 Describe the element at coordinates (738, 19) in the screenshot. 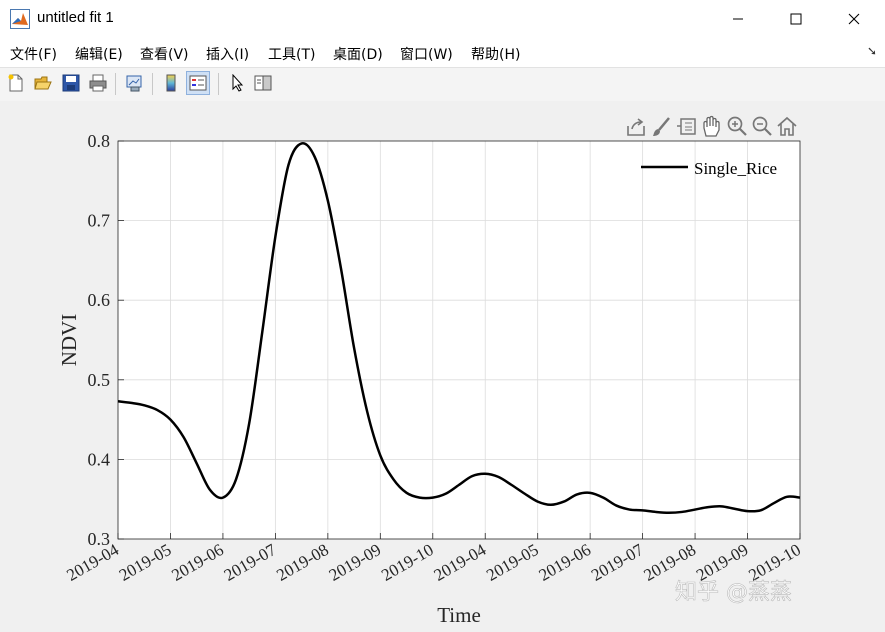

I see `minimize-button` at that location.